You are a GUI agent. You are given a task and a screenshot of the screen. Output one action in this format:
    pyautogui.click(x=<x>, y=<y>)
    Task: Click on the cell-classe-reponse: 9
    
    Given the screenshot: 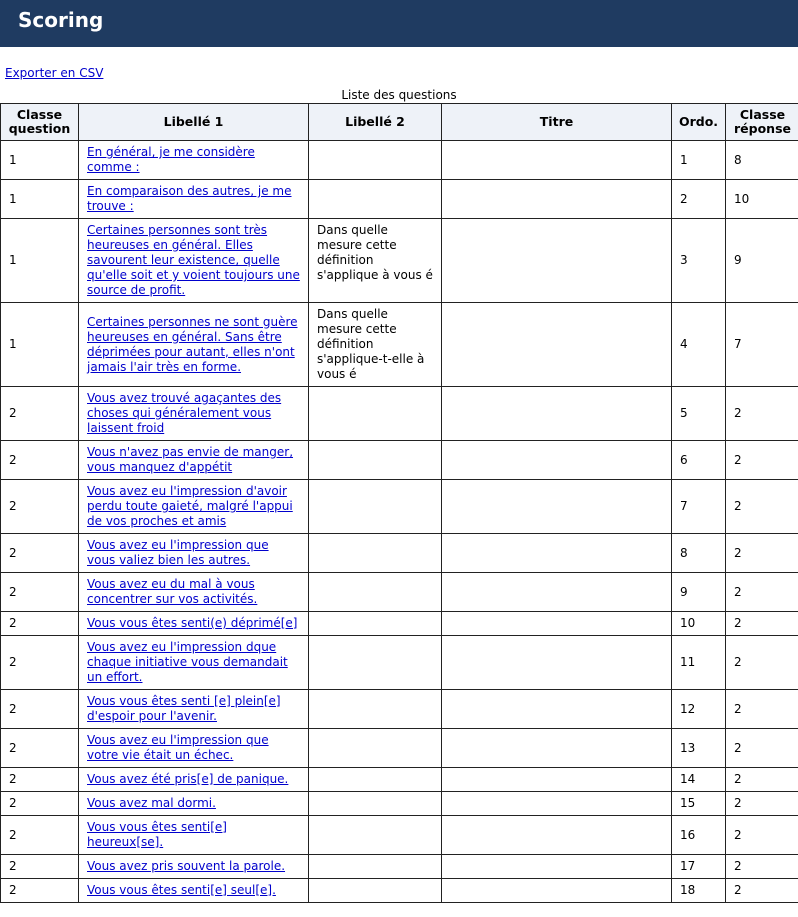 What is the action you would take?
    pyautogui.click(x=761, y=260)
    